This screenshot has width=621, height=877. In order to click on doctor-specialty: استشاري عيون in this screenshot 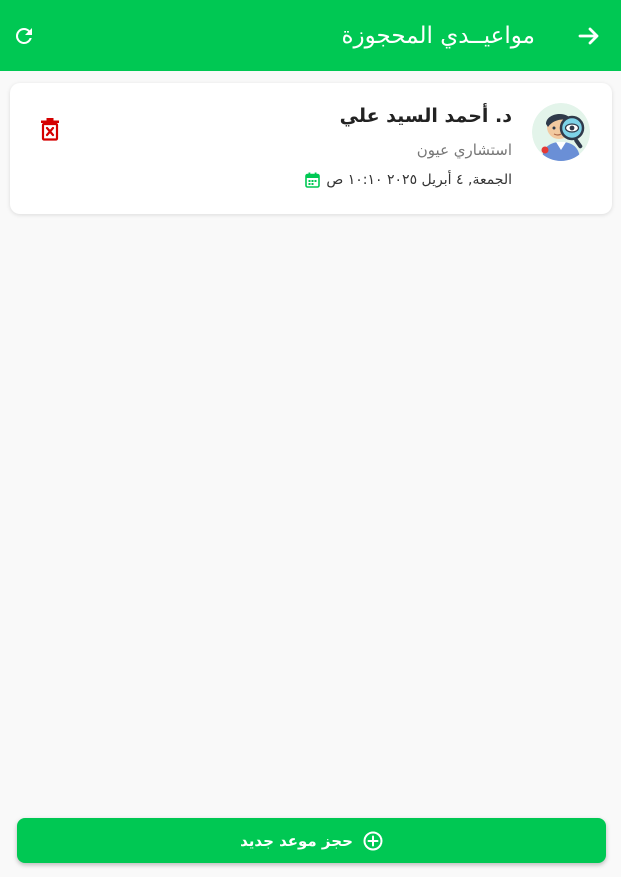, I will do `click(464, 150)`.